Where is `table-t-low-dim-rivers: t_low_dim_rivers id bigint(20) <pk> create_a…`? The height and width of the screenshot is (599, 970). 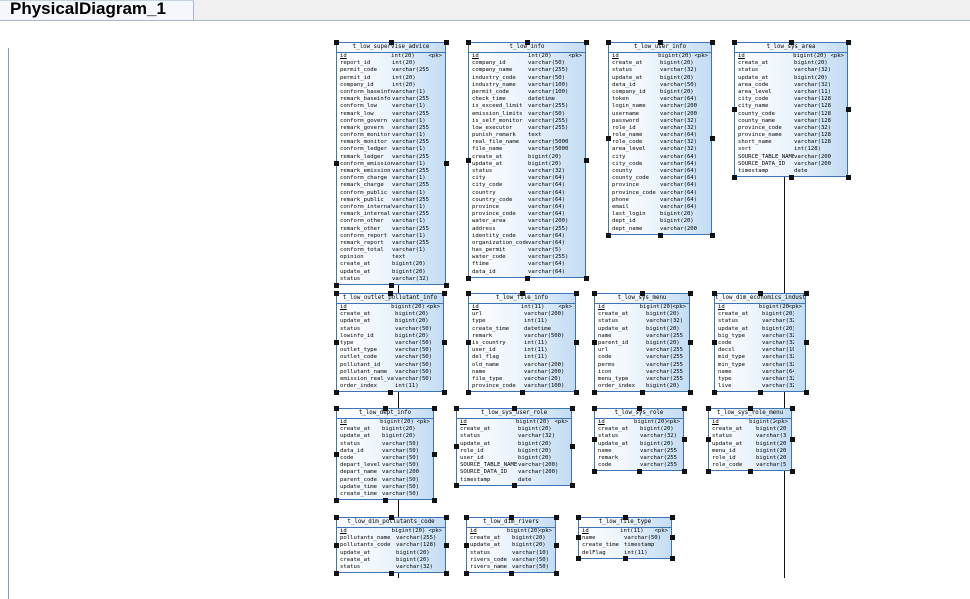
table-t-low-dim-rivers: t_low_dim_rivers id bigint(20) <pk> create_a… is located at coordinates (511, 545).